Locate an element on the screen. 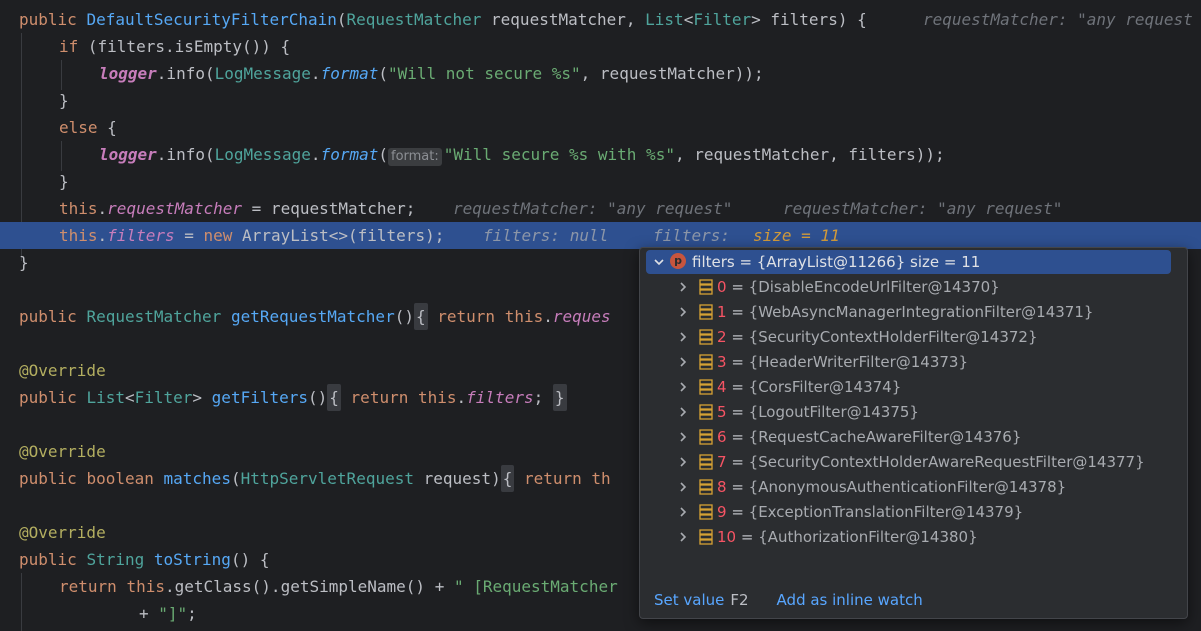  code-text: = is located at coordinates (189, 235).